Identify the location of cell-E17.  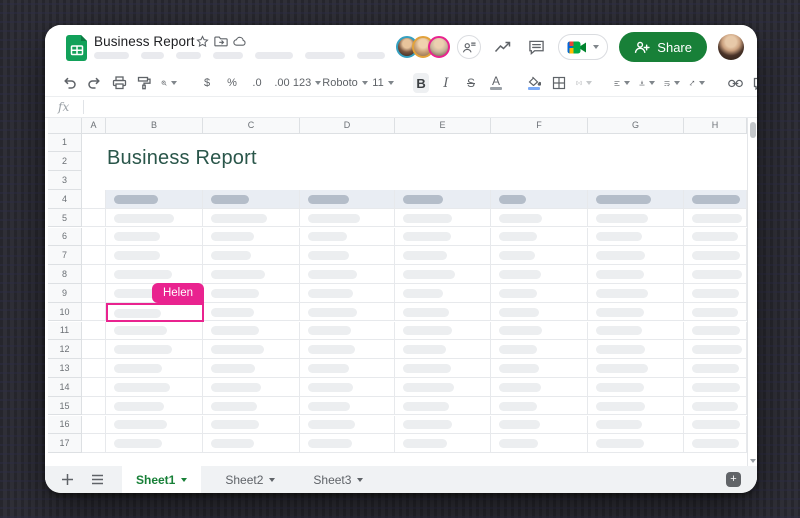
(443, 444).